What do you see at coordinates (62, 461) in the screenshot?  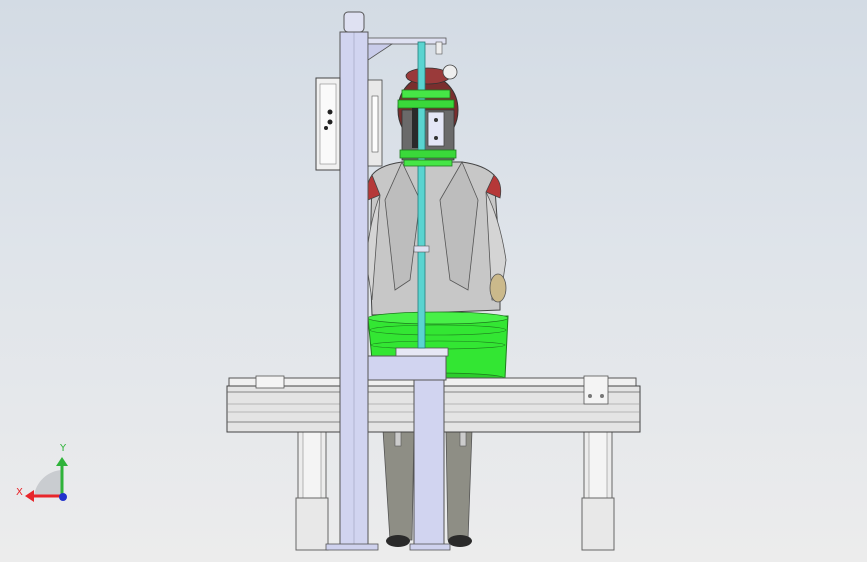 I see `triad-y-arrow` at bounding box center [62, 461].